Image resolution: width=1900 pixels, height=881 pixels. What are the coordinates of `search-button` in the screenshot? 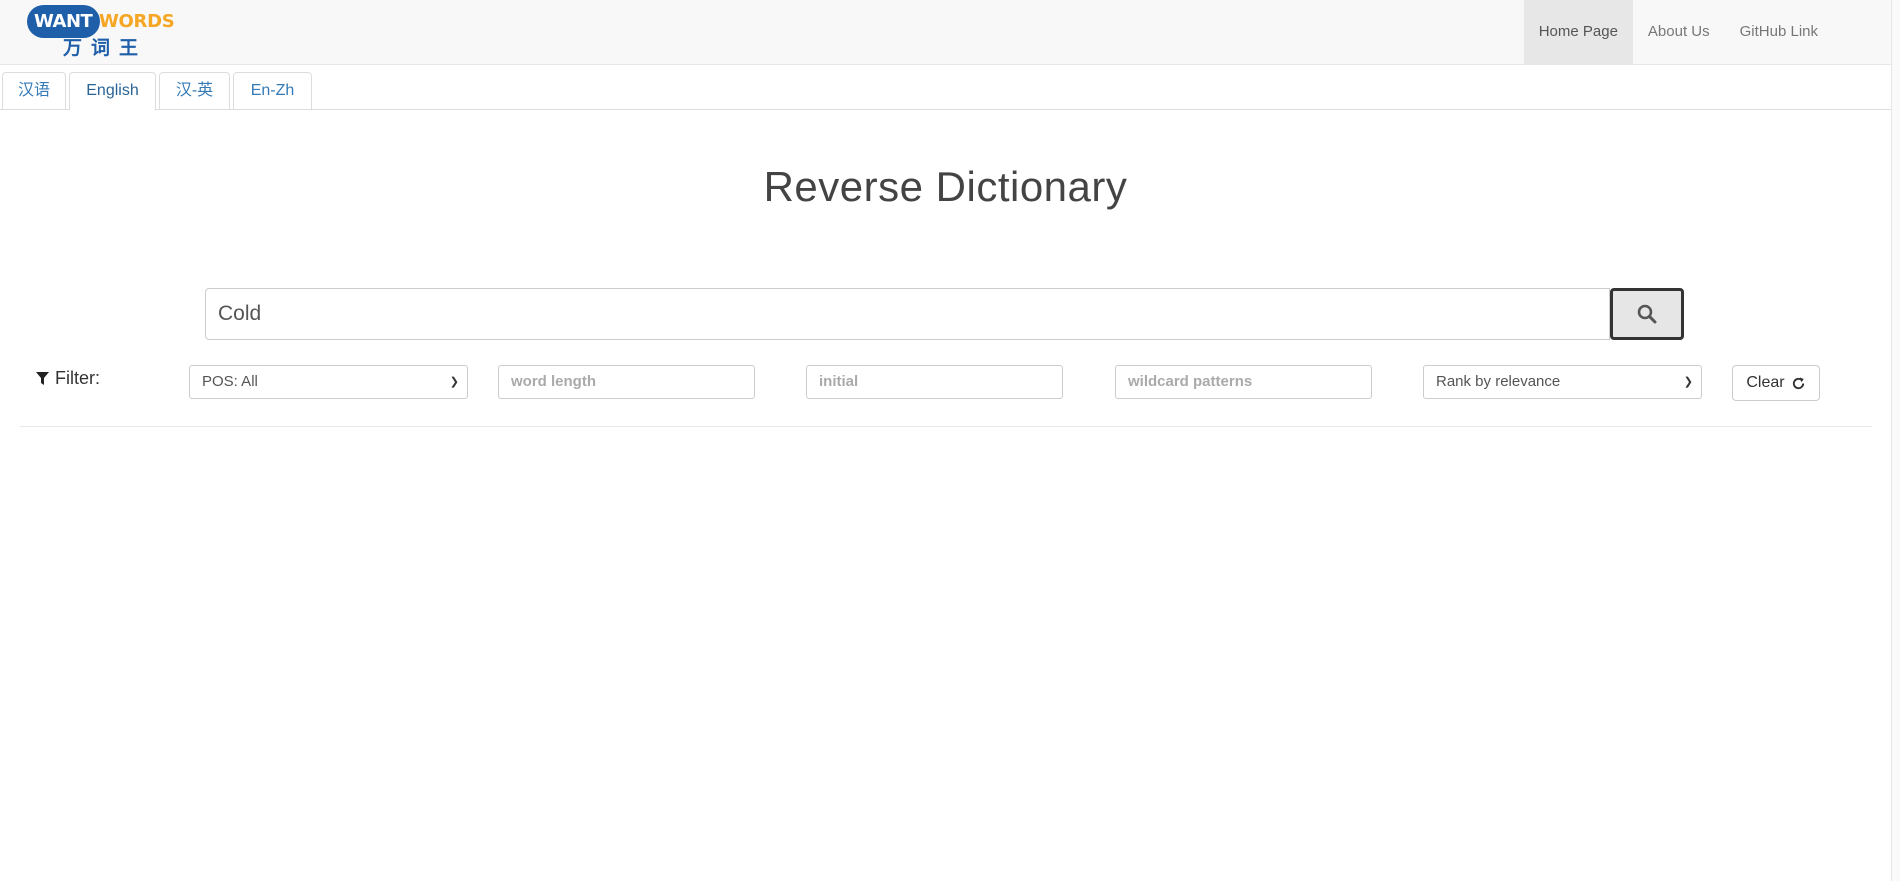 It's located at (1647, 314).